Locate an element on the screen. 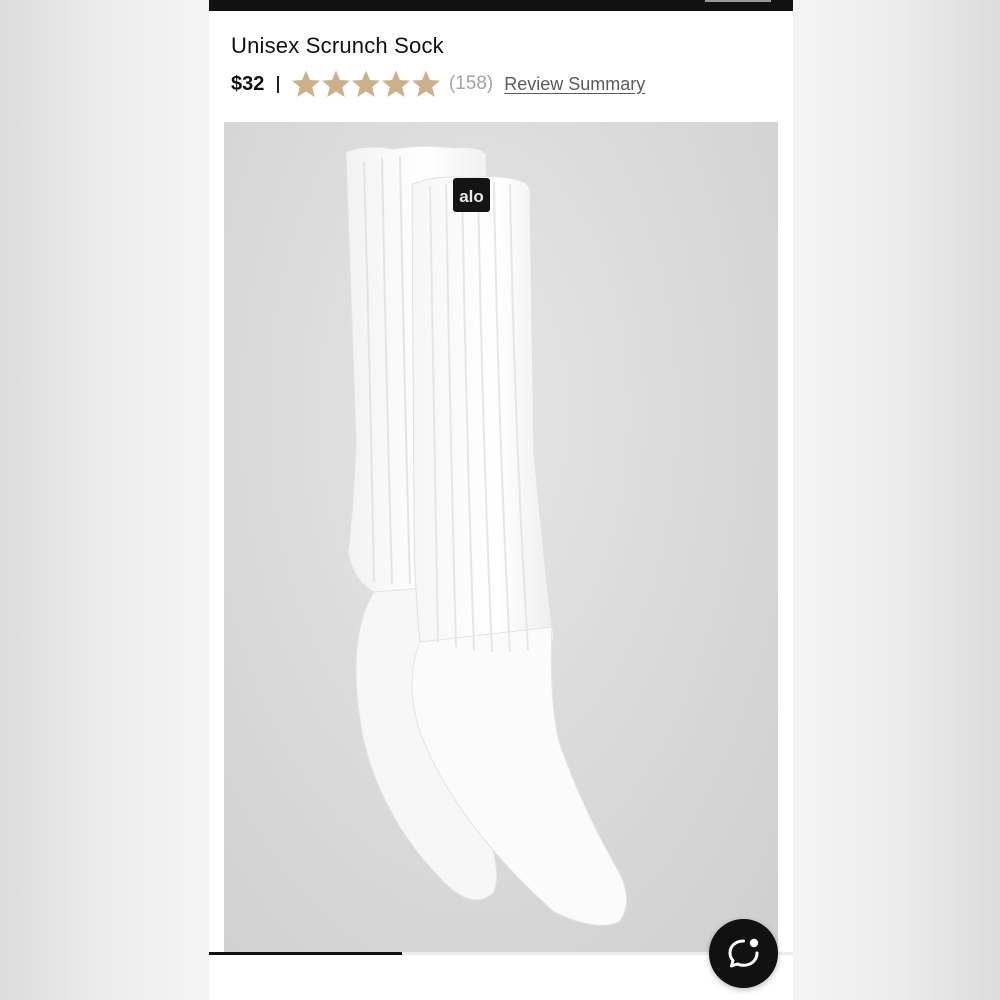  chat-bubble-icon is located at coordinates (743, 953).